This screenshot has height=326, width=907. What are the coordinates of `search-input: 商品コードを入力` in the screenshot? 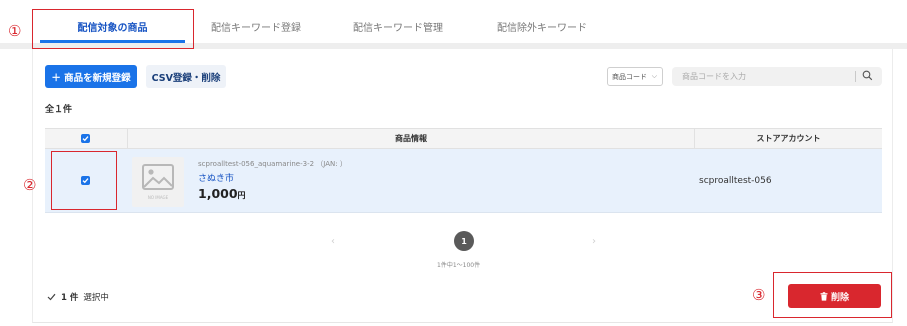 It's located at (777, 76).